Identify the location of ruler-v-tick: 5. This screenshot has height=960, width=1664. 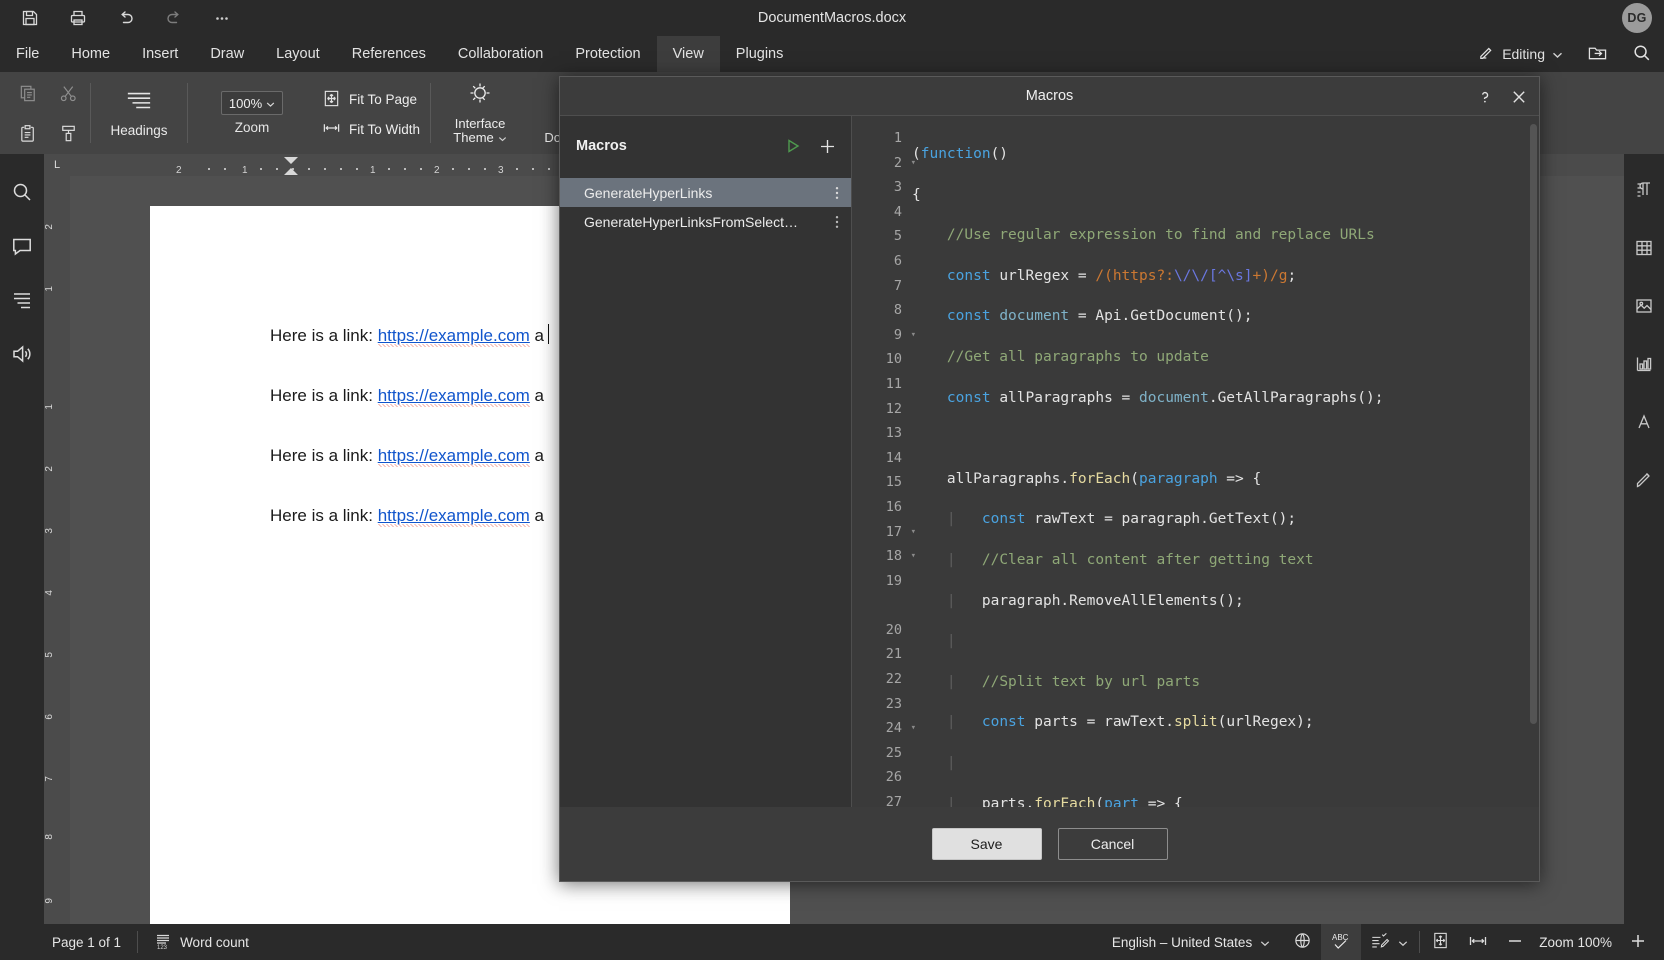
(49, 655).